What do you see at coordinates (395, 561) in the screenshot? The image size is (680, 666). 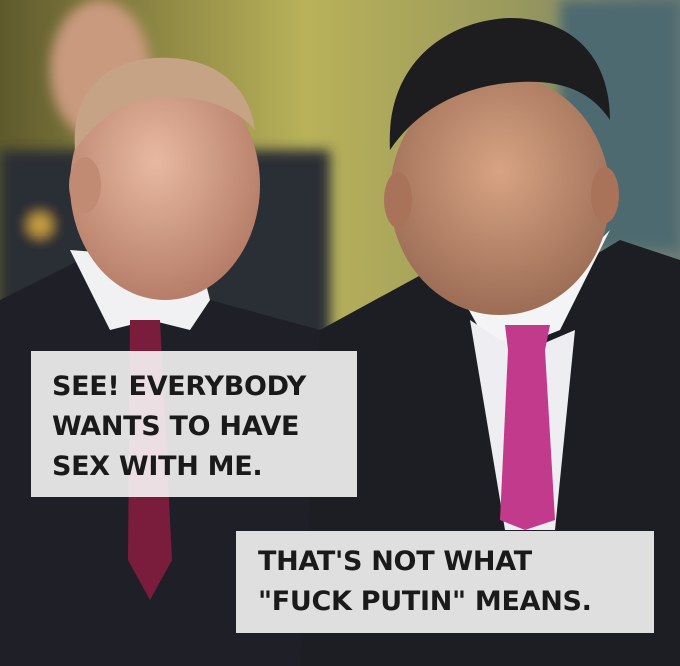 I see `caption-right-line-1: THAT'S NOT WHAT` at bounding box center [395, 561].